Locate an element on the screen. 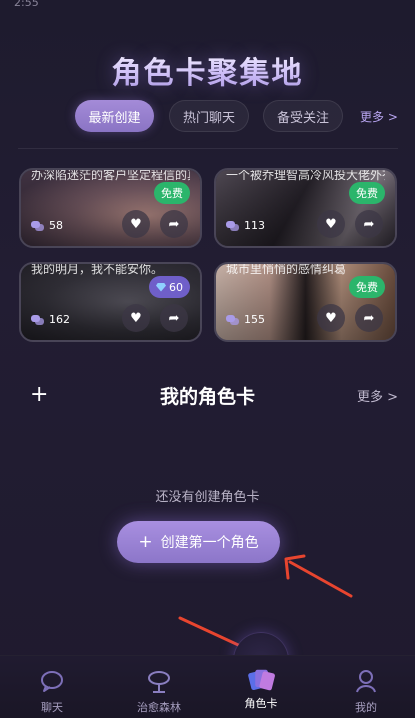 The height and width of the screenshot is (718, 415). character-card: 一个被乔理智高冷风投大佬外衣，实则将深情藏在 免费 113 ♥ ➦ is located at coordinates (305, 208).